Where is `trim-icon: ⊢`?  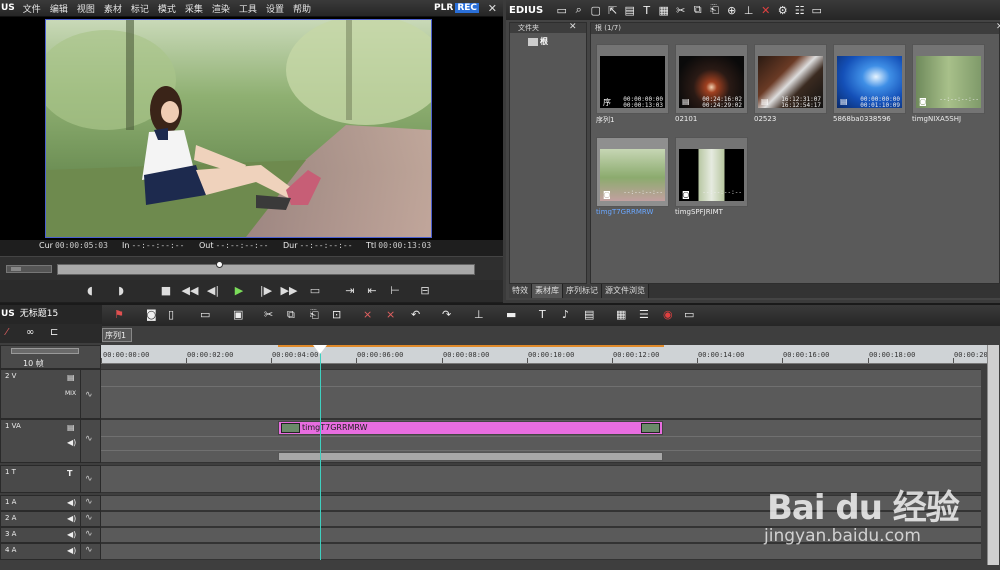 trim-icon: ⊢ is located at coordinates (395, 291).